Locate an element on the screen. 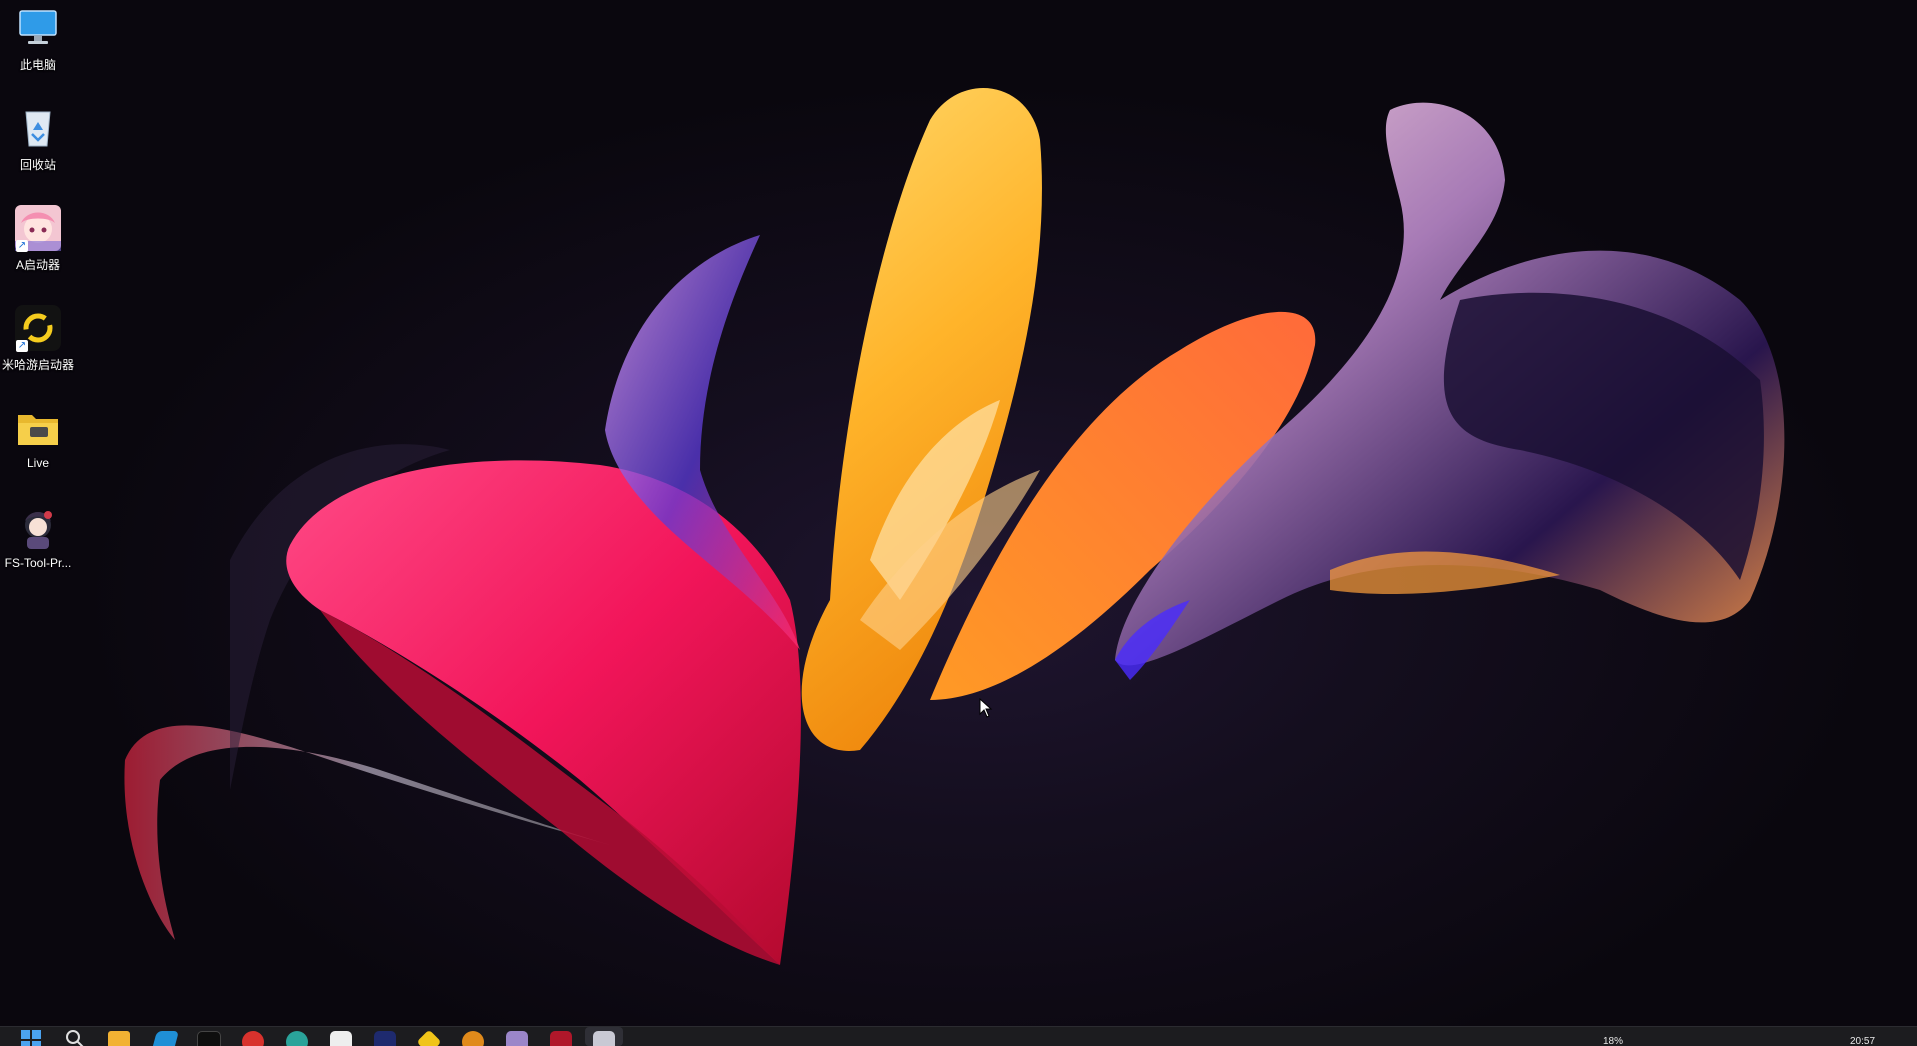  start-button is located at coordinates (31, 1037).